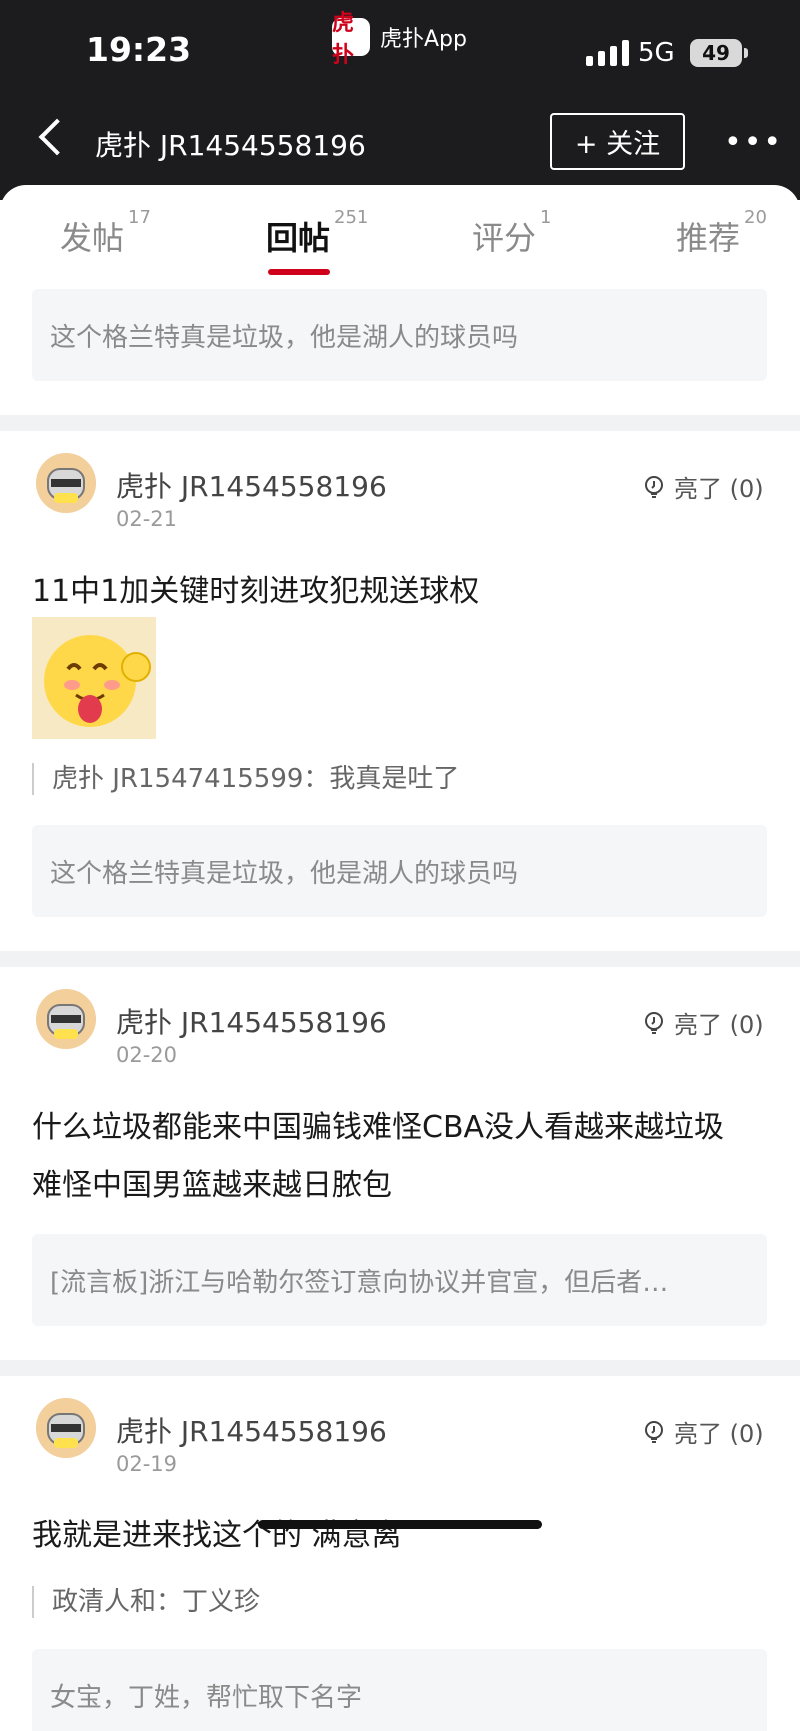  I want to click on more-dots-icon: •••, so click(753, 142).